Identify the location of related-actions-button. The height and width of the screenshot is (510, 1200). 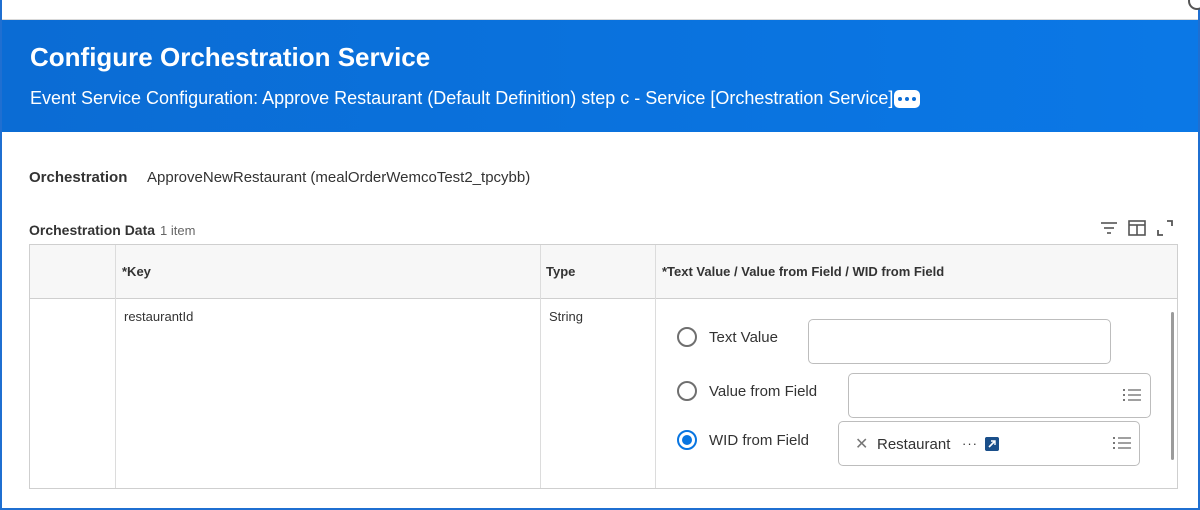
(907, 99).